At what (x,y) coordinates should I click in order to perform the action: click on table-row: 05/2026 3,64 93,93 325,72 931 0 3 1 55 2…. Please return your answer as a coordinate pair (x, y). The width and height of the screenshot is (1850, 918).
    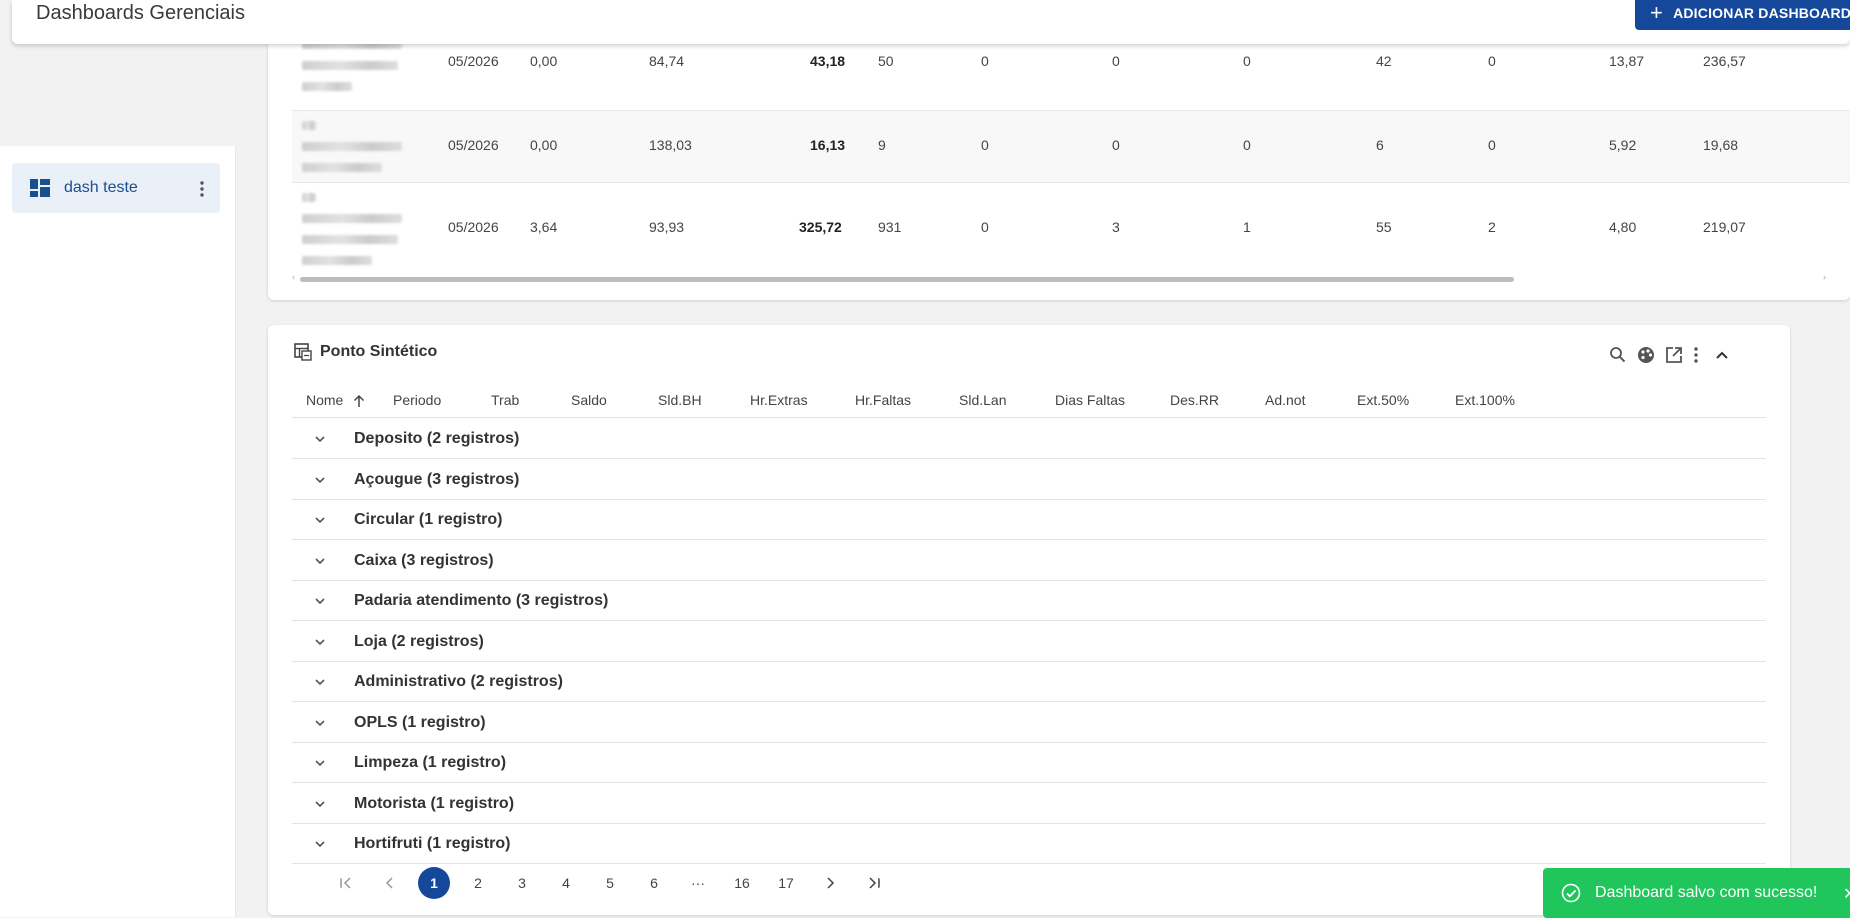
    Looking at the image, I should click on (1071, 227).